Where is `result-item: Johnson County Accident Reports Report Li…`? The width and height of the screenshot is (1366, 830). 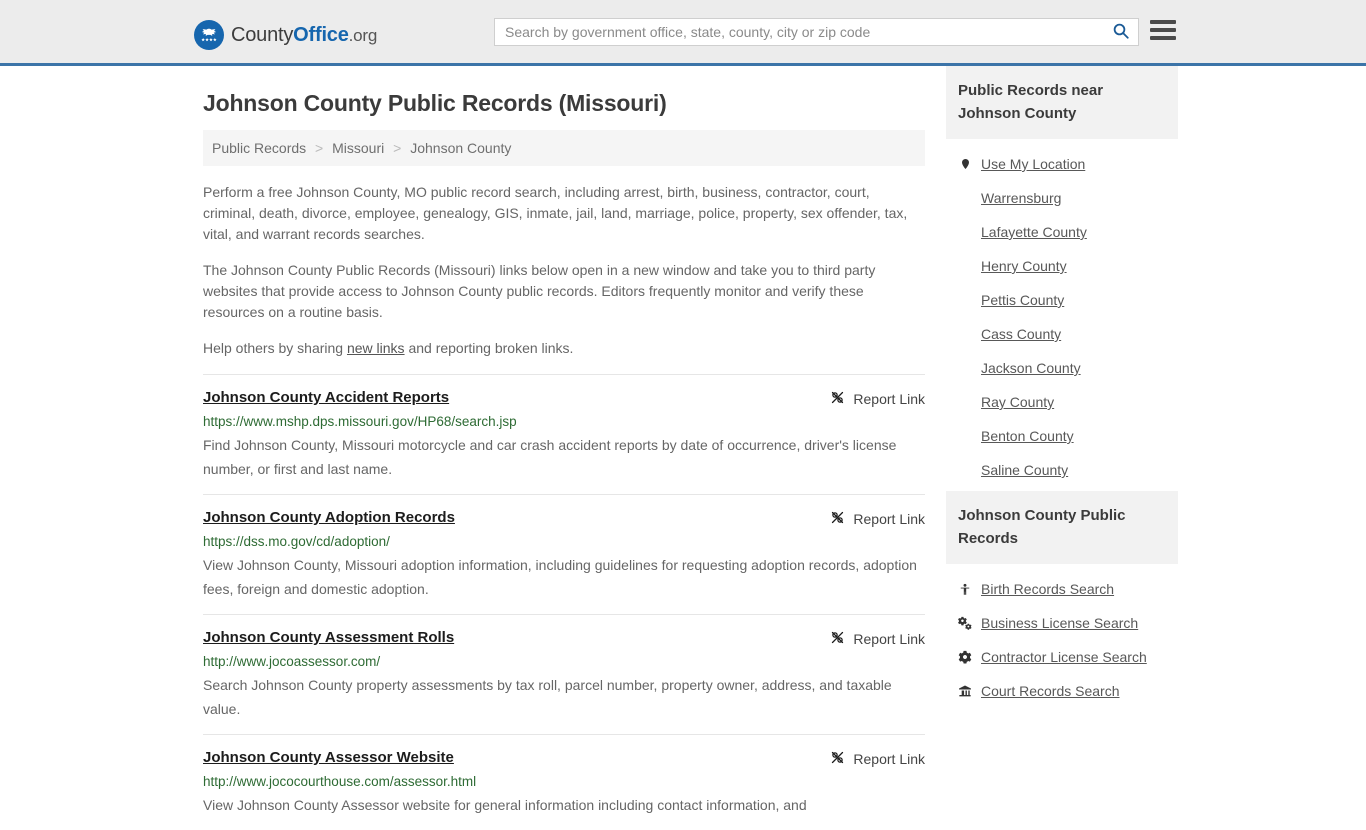 result-item: Johnson County Accident Reports Report Li… is located at coordinates (564, 434).